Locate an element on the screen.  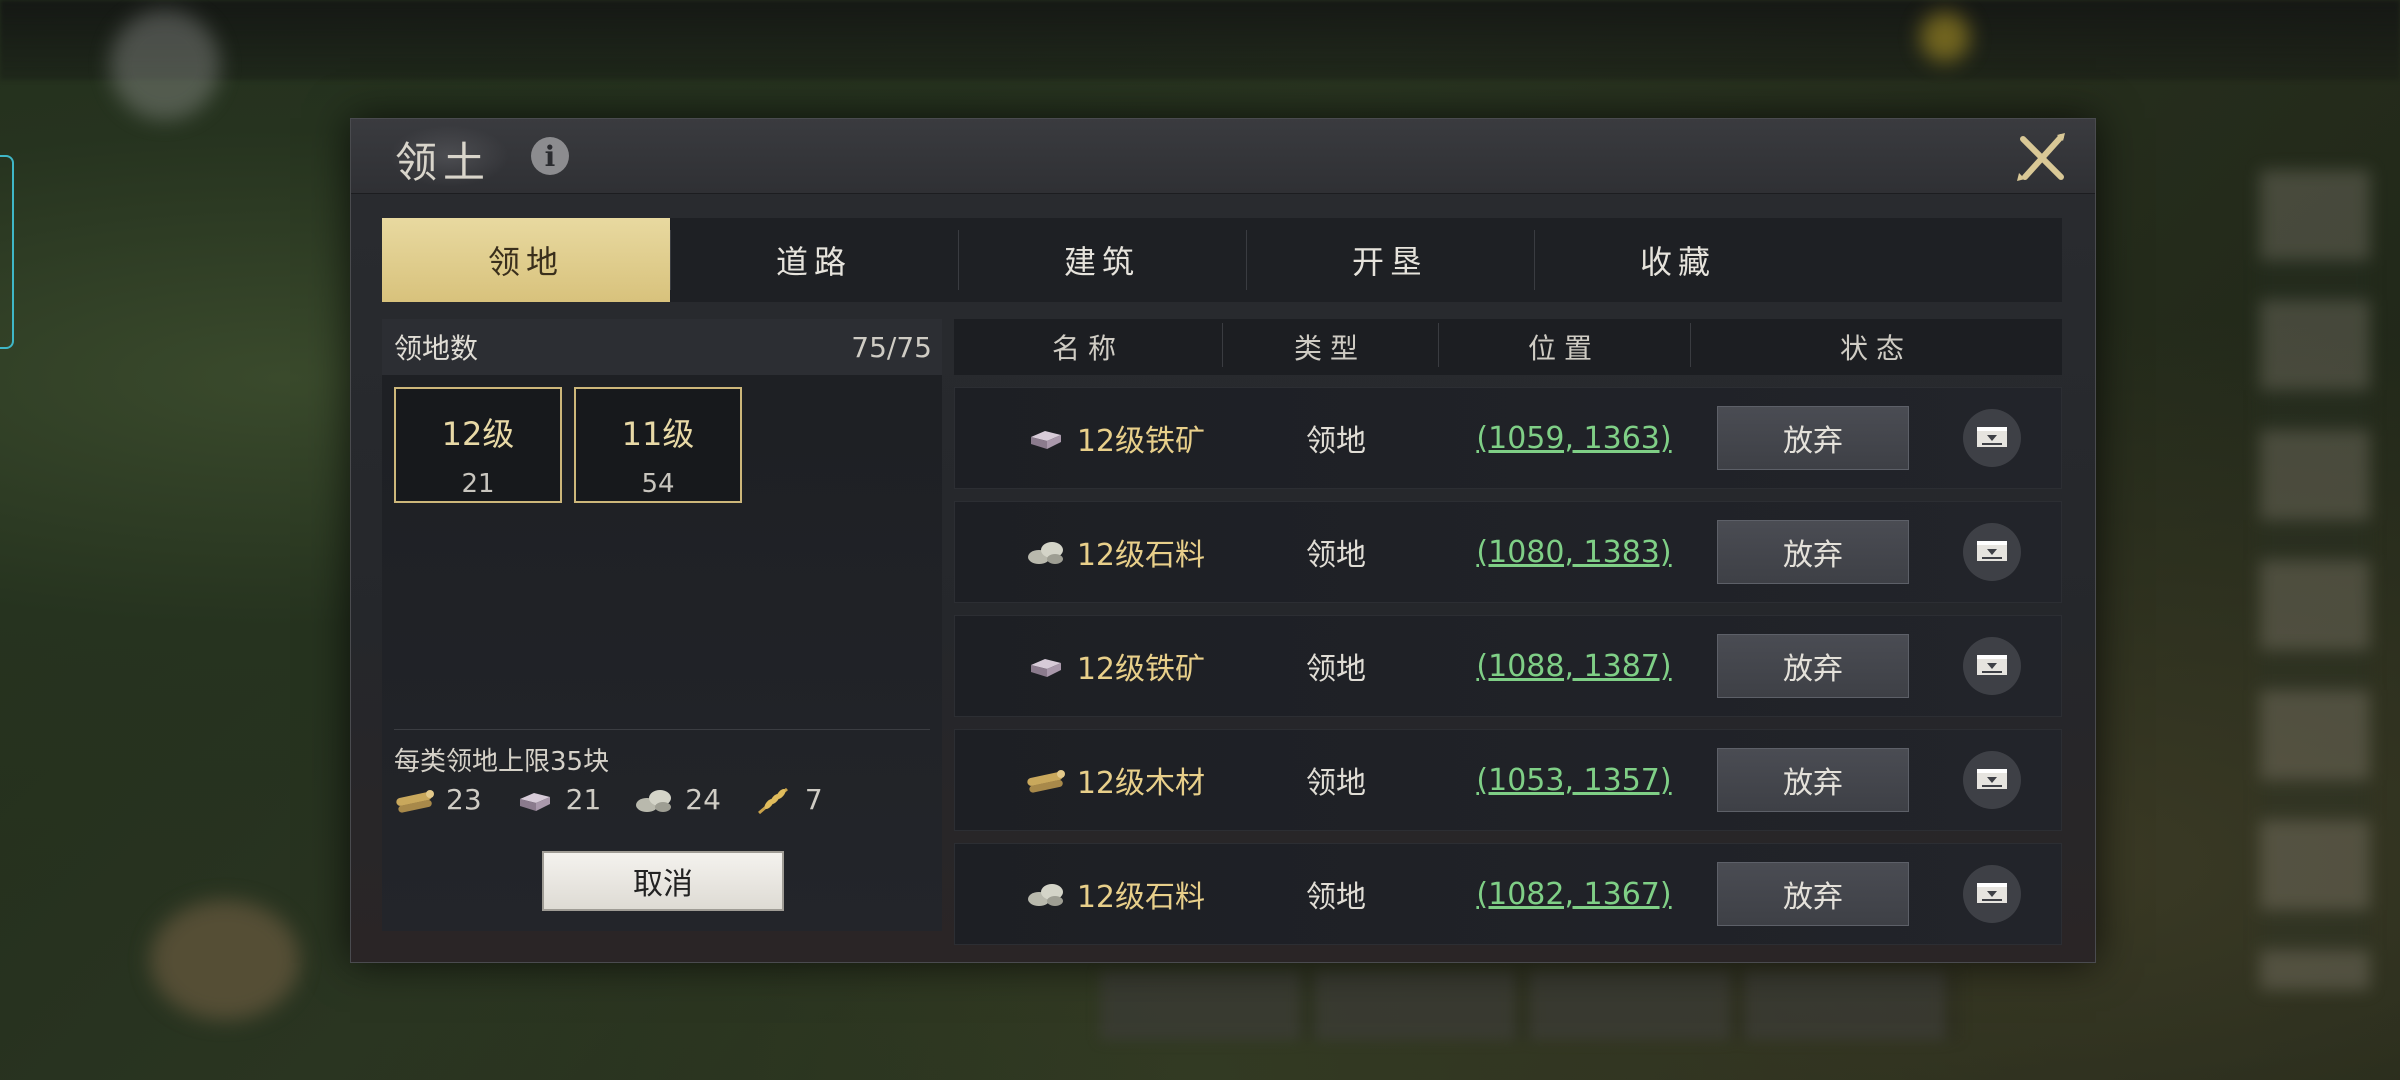
resource-wood: 23 is located at coordinates (438, 799).